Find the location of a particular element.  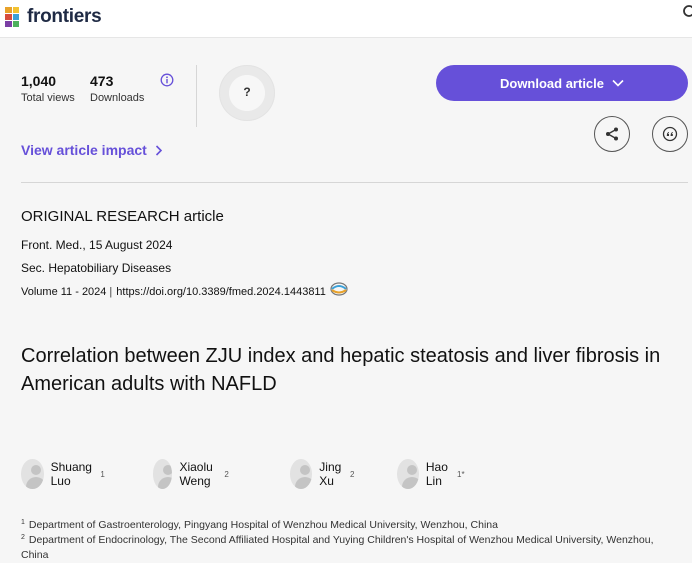

view-article-impact-label: View article impact is located at coordinates (84, 150).